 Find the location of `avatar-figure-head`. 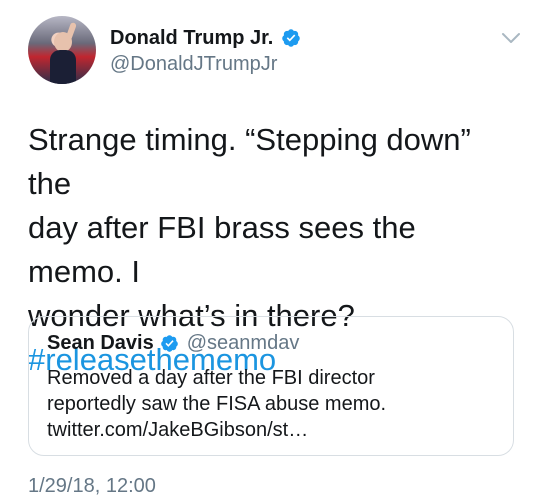

avatar-figure-head is located at coordinates (63, 42).